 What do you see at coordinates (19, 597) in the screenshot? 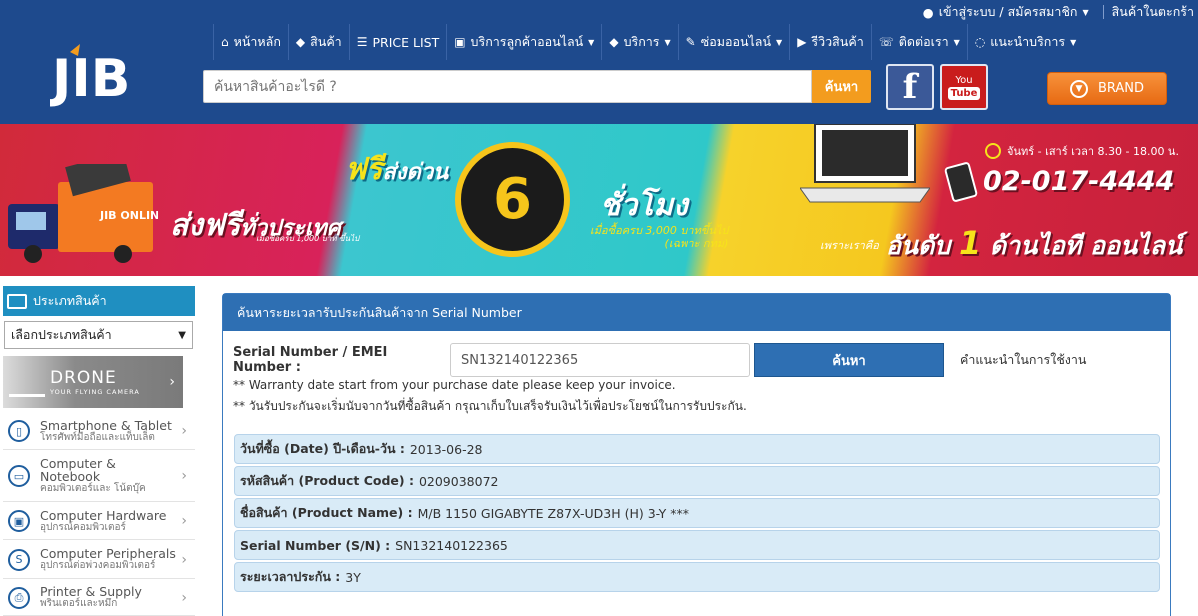
I see `printer-icon: ⎙` at bounding box center [19, 597].